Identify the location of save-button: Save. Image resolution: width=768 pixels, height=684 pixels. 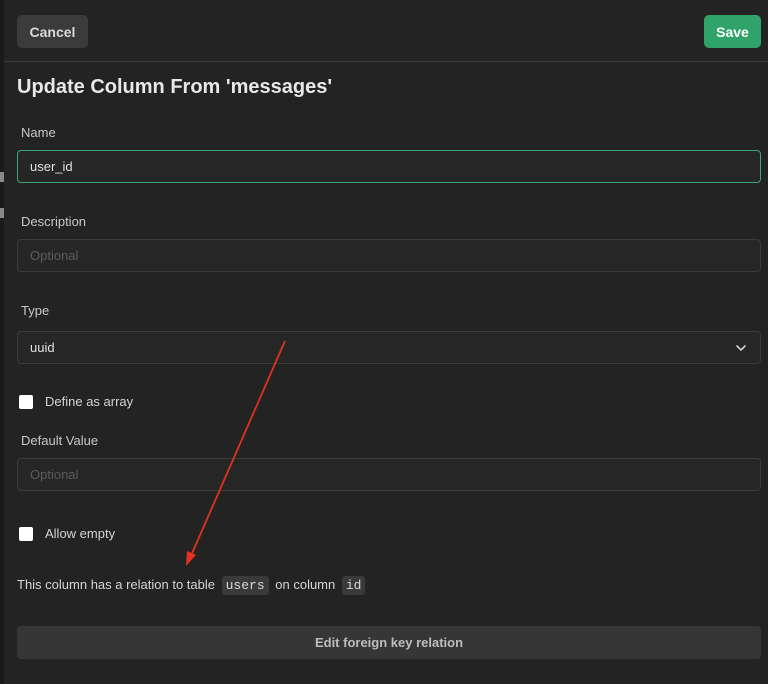
(732, 31).